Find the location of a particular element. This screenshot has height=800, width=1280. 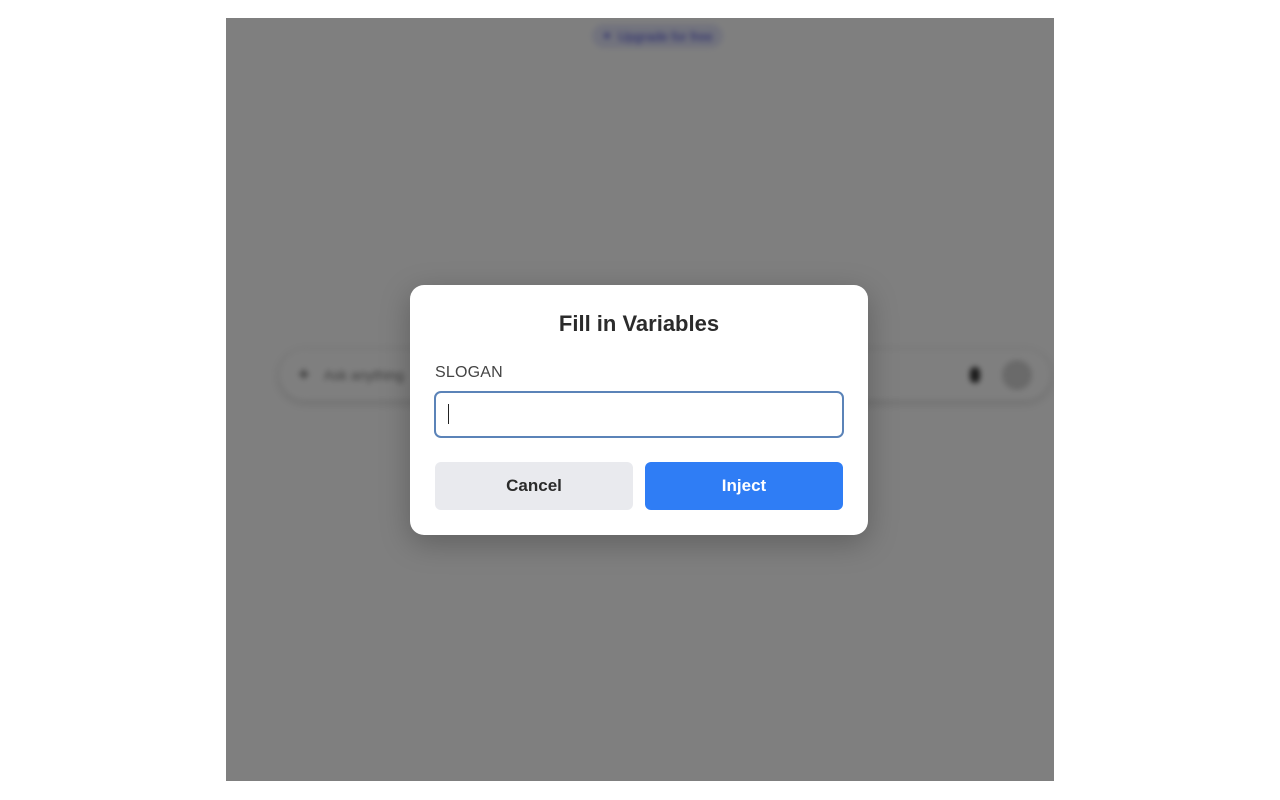

slogan-input is located at coordinates (639, 414).